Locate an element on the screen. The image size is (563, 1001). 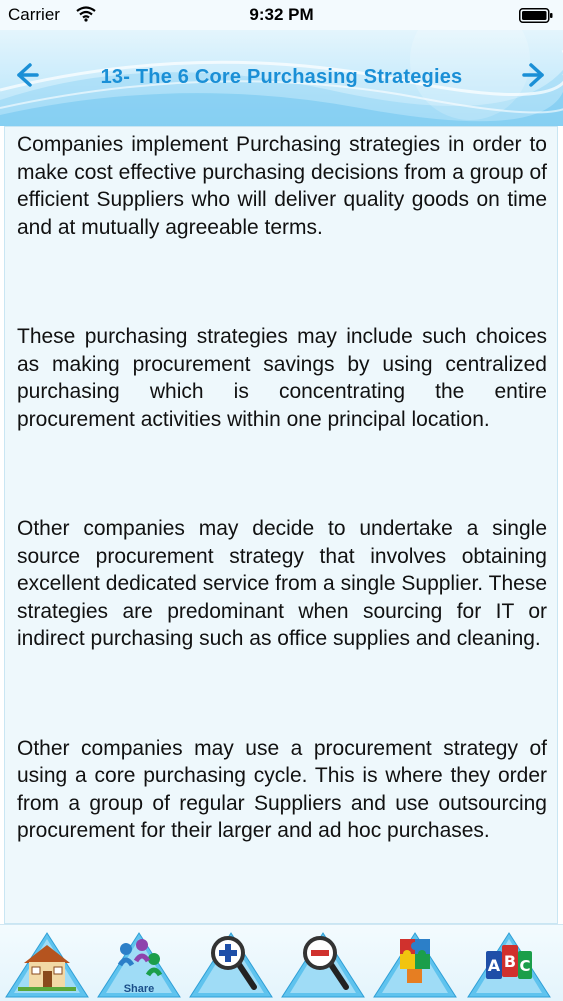
bottom-toolbar: Share A B C is located at coordinates (281, 962).